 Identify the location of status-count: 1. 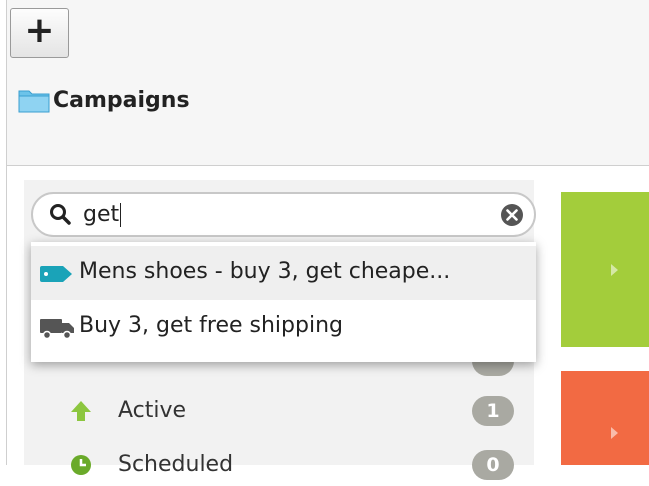
(493, 411).